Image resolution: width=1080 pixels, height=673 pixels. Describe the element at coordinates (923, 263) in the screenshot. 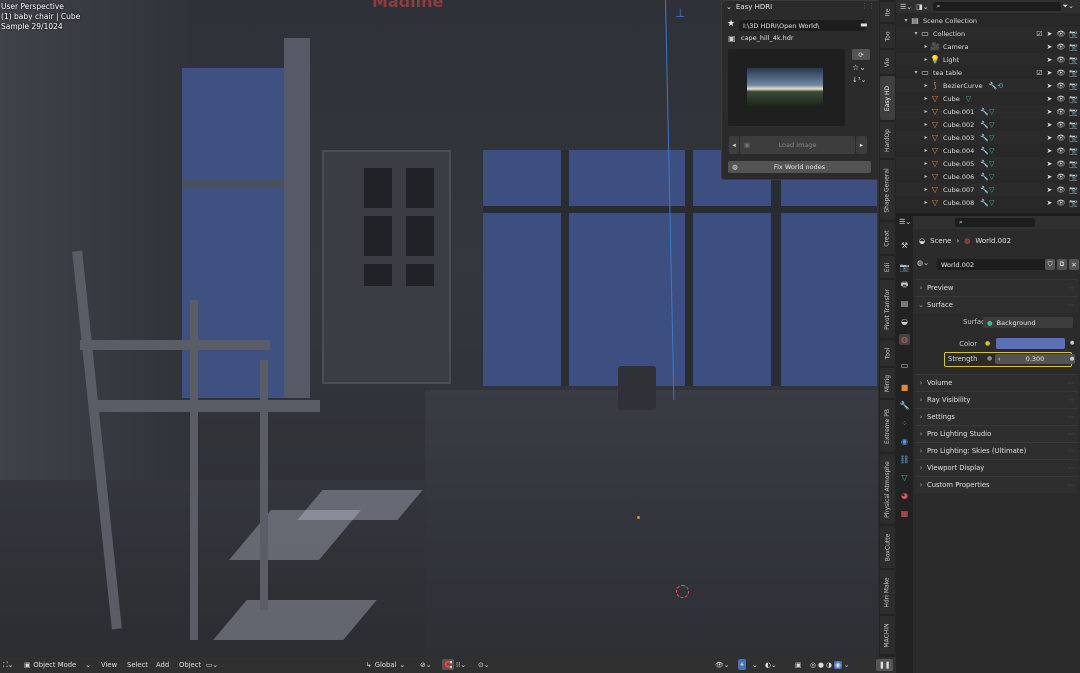

I see `world-browse-icon: ◍⌄` at that location.